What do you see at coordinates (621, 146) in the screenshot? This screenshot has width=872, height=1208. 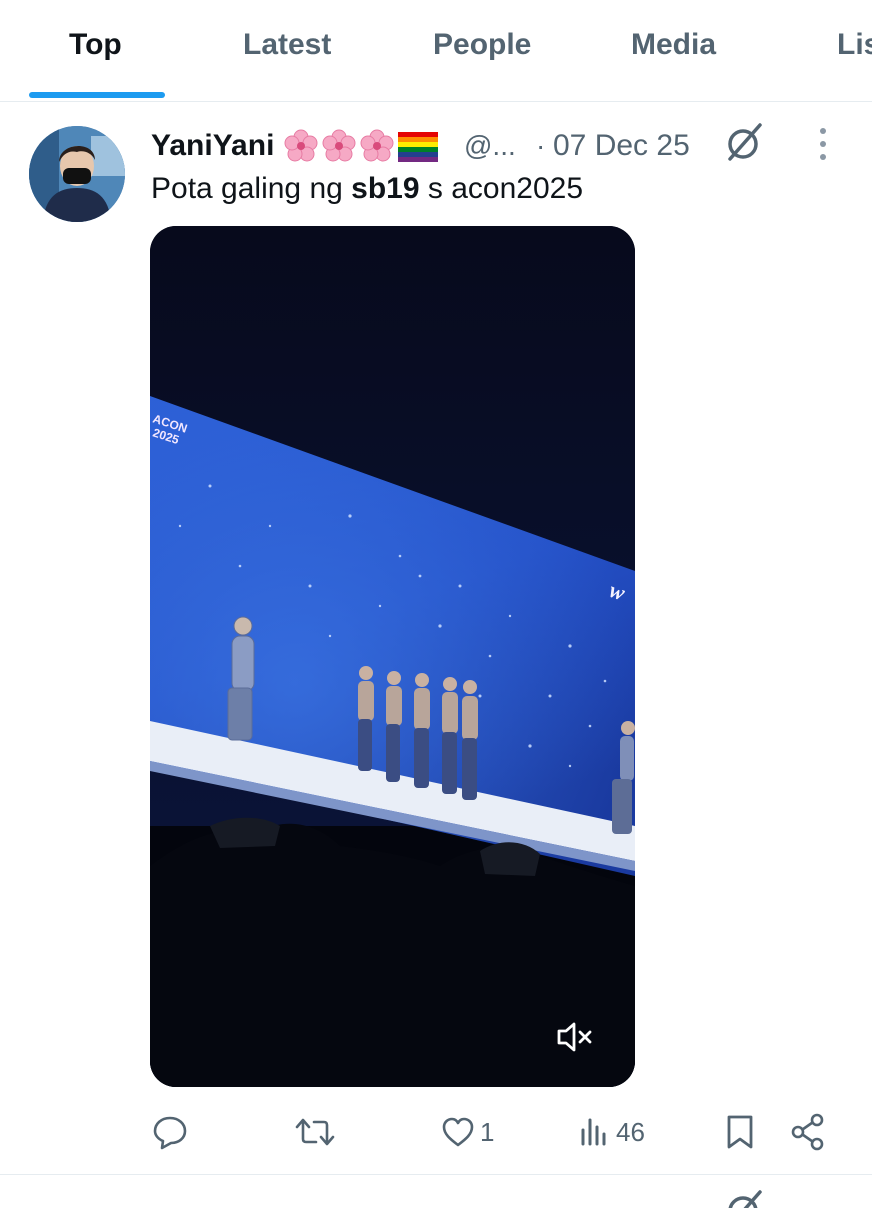 I see `tweet-timestamp: 07 Dec 25` at bounding box center [621, 146].